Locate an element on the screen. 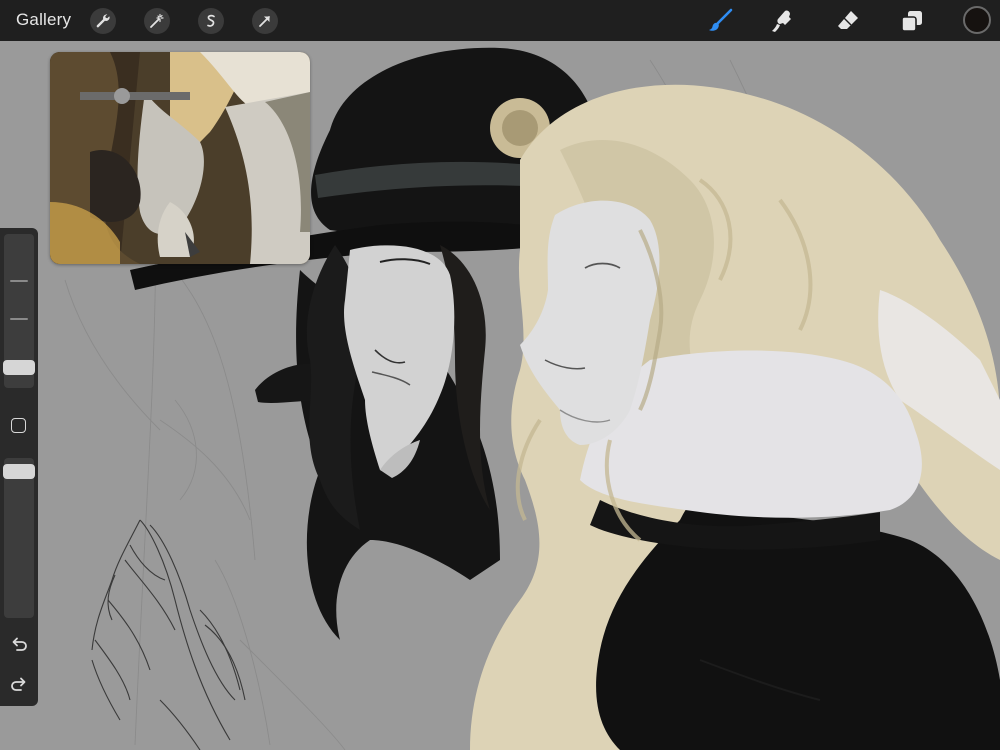 The image size is (1000, 750). smudge-icon is located at coordinates (783, 21).